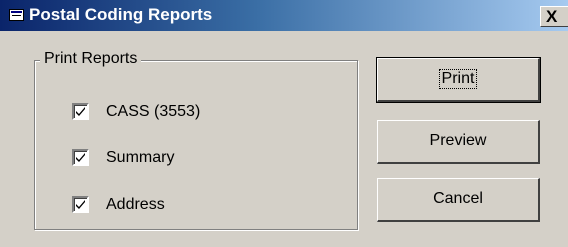  I want to click on cancel-button-label: Cancel, so click(458, 198).